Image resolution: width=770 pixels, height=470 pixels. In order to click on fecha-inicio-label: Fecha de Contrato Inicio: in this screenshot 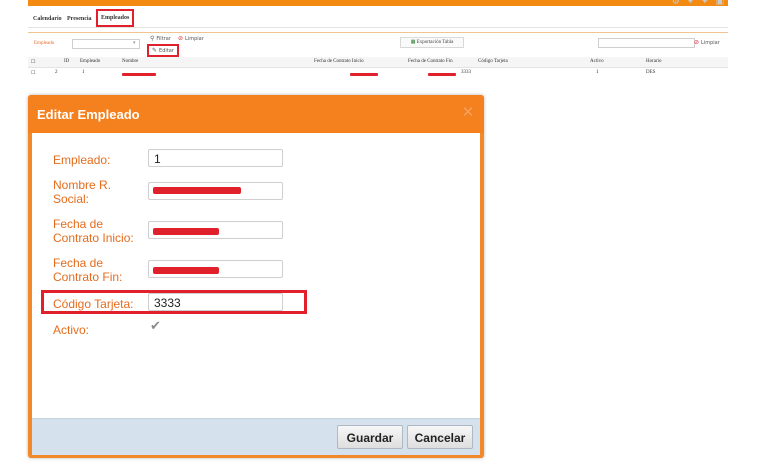, I will do `click(93, 231)`.